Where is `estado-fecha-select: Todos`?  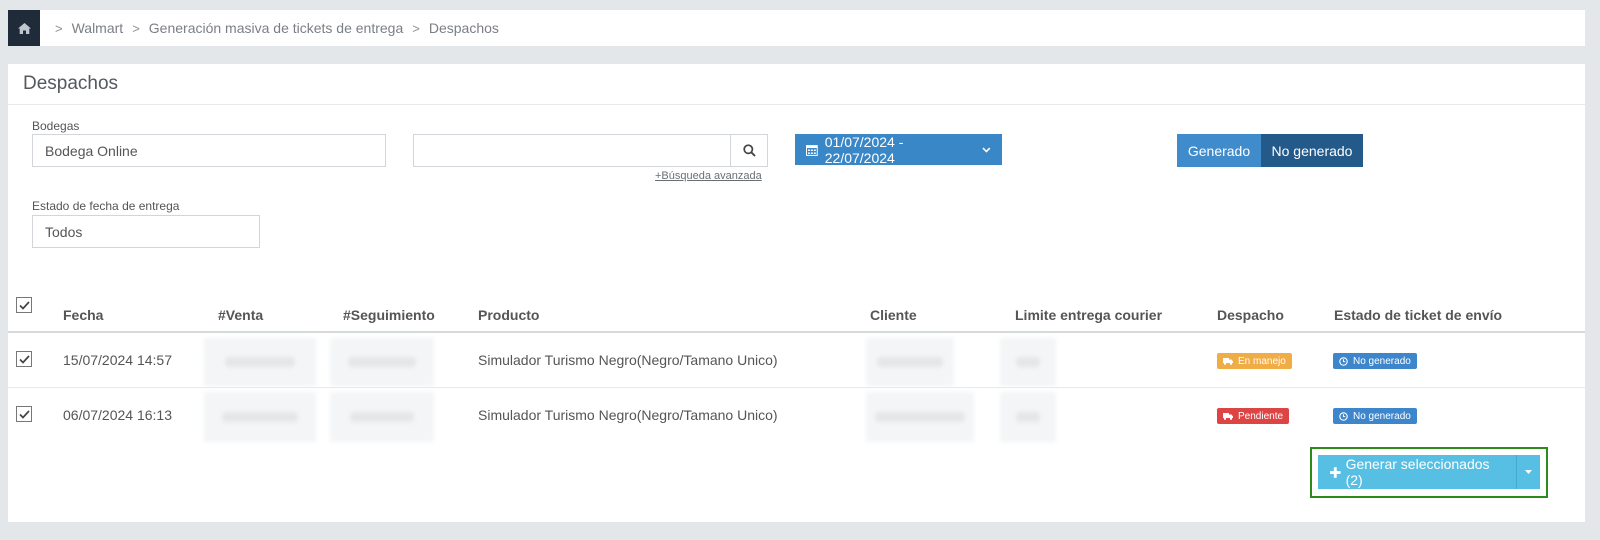
estado-fecha-select: Todos is located at coordinates (146, 231).